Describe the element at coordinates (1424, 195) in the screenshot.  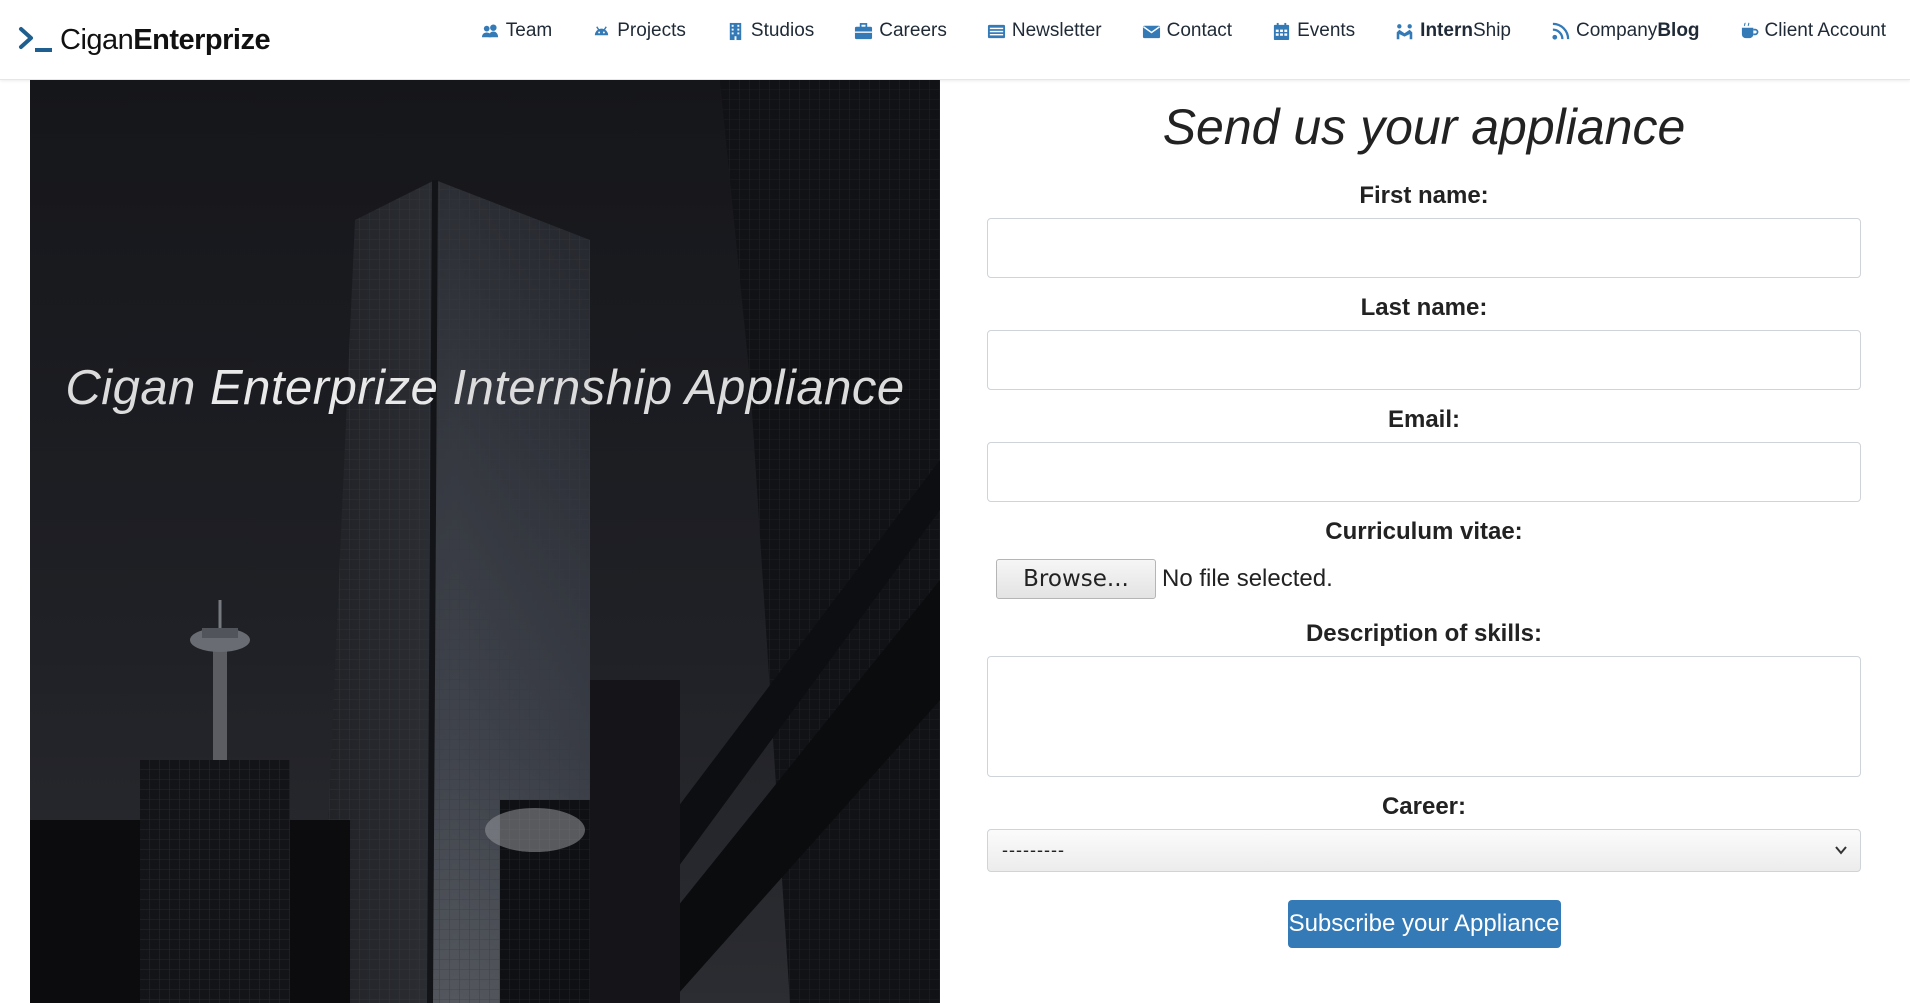
I see `first-name-label: First name:` at that location.